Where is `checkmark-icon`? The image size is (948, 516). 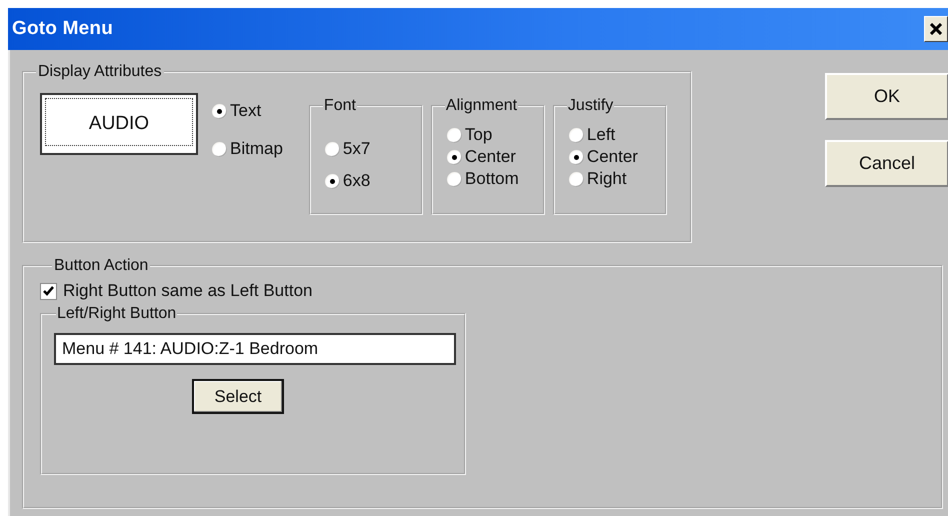
checkmark-icon is located at coordinates (48, 291).